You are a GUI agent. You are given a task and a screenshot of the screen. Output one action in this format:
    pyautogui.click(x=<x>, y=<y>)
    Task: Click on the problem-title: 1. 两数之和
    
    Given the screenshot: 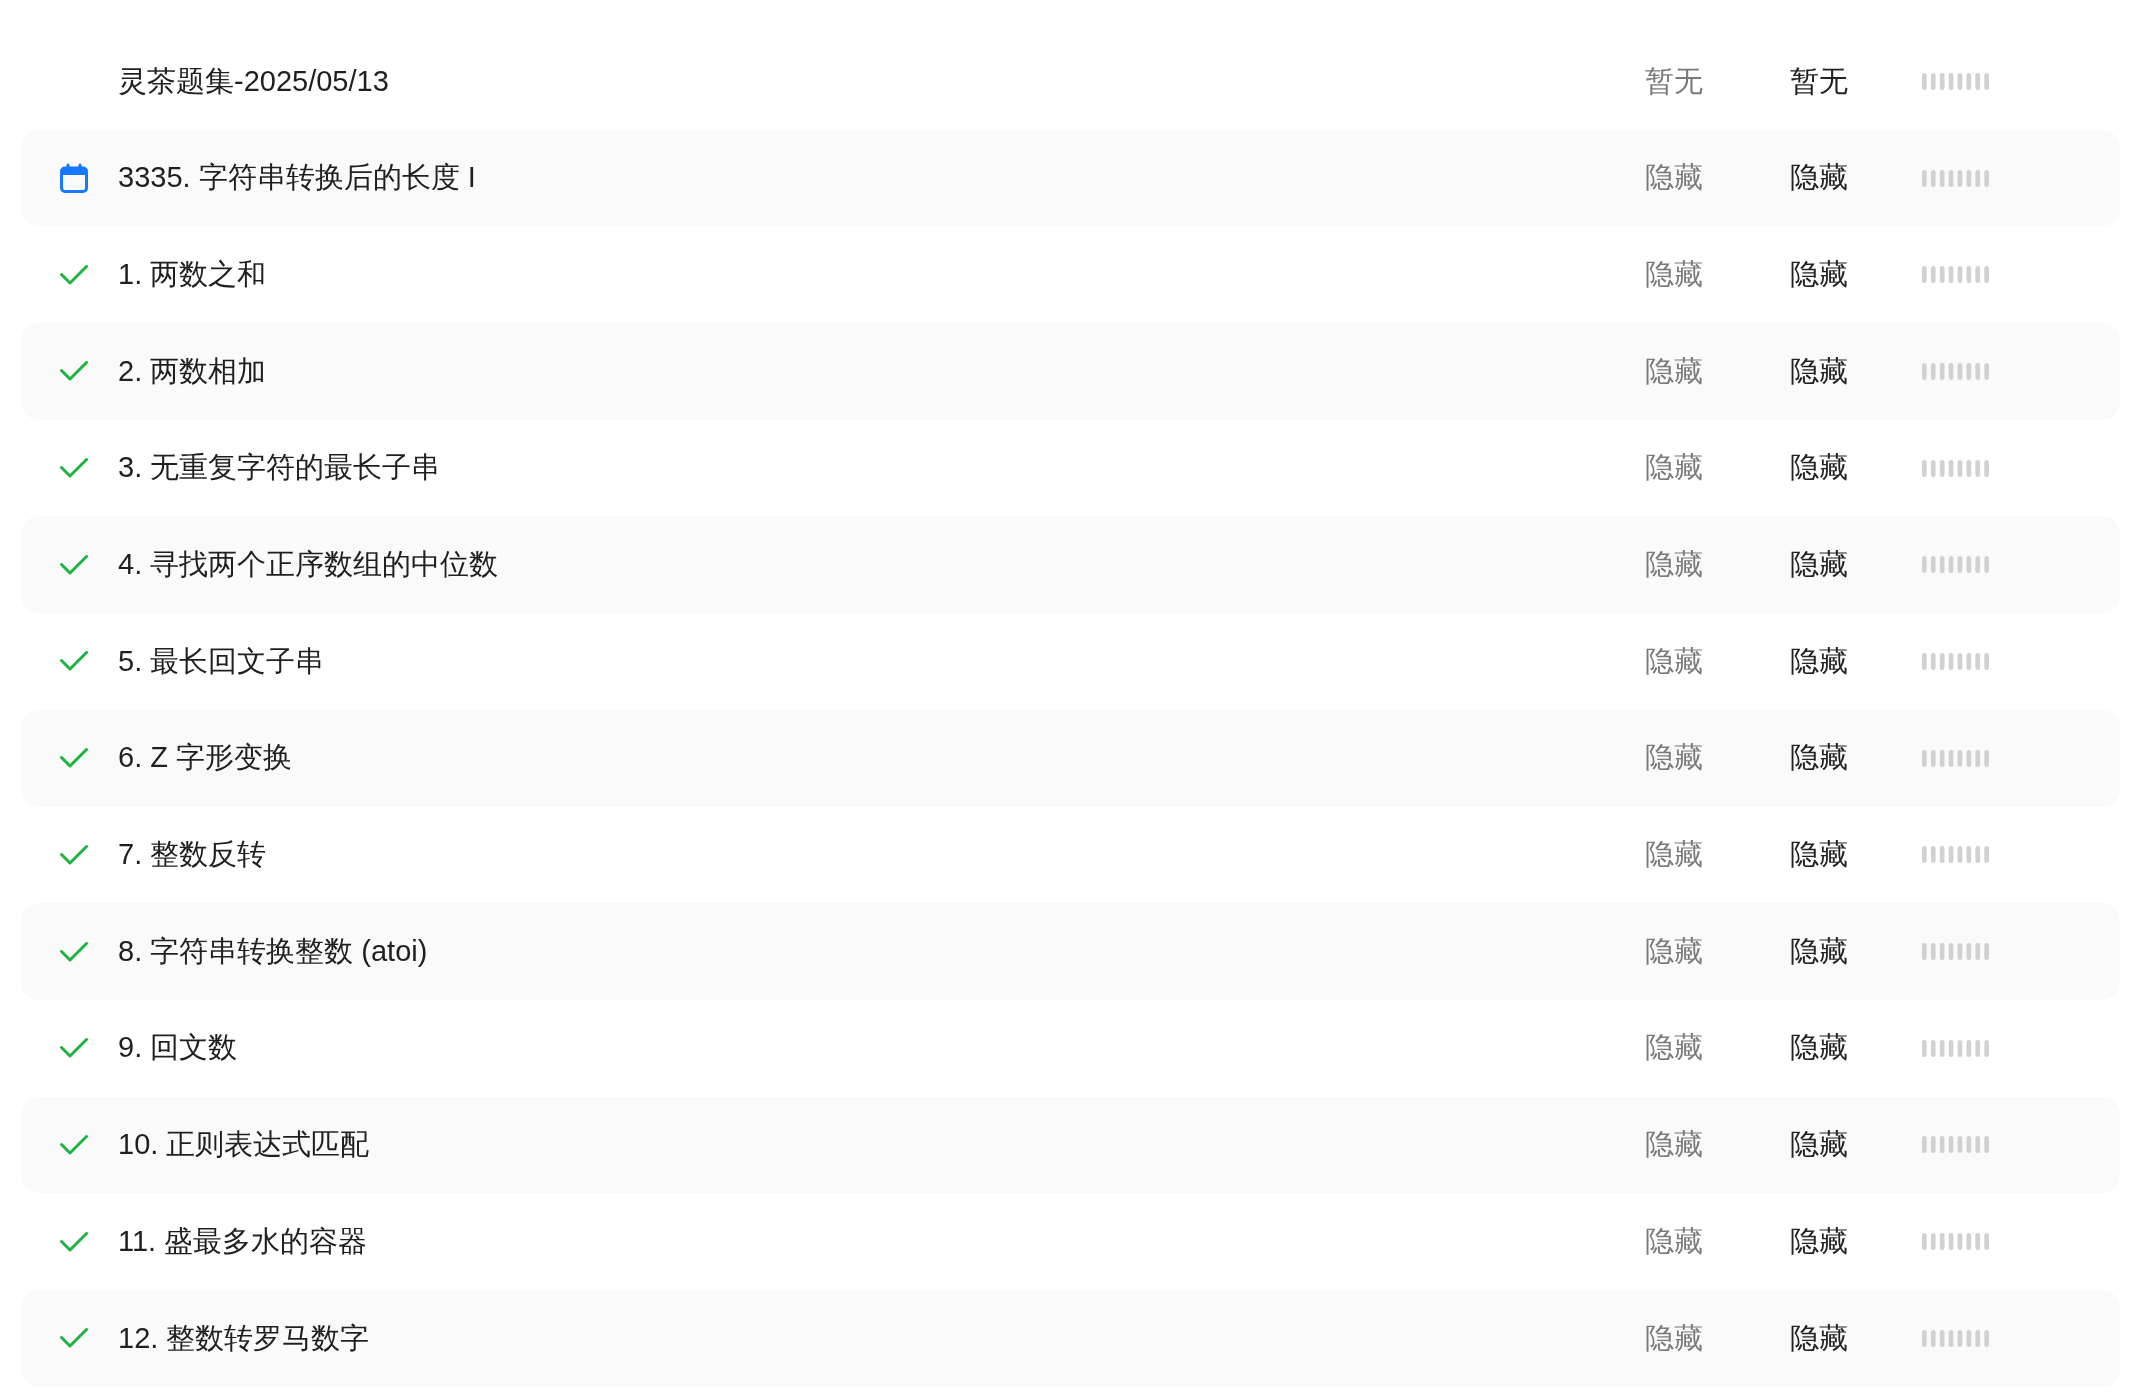 What is the action you would take?
    pyautogui.click(x=192, y=273)
    